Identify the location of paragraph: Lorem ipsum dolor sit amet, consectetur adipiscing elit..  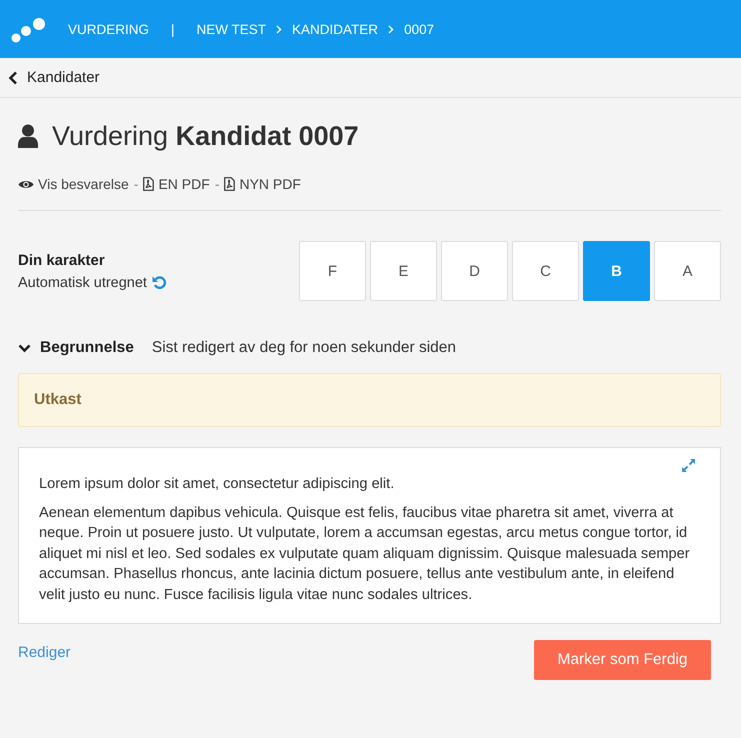
(217, 484).